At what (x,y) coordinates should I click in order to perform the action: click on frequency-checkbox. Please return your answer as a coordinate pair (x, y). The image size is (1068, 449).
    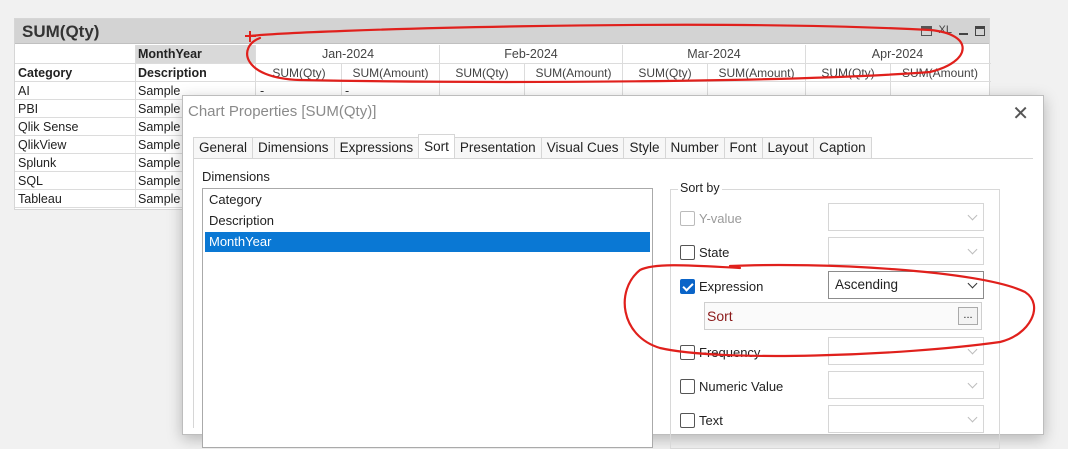
    Looking at the image, I should click on (687, 352).